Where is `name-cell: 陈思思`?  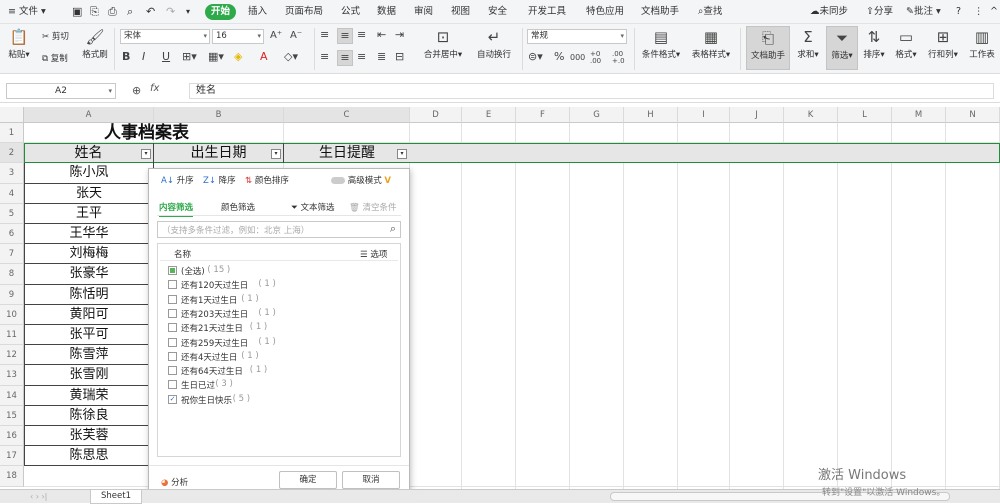
name-cell: 陈思思 is located at coordinates (89, 456).